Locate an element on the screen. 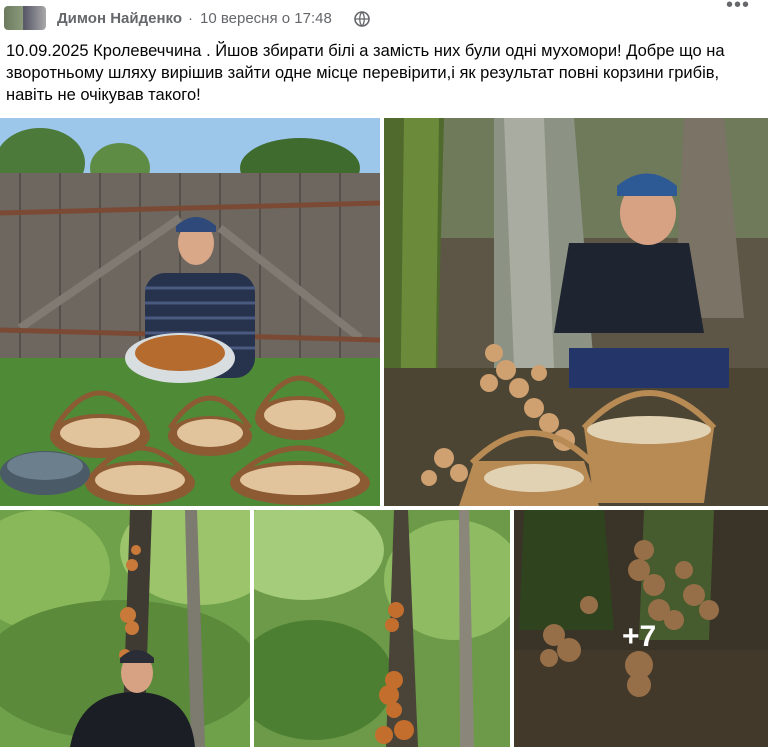 The width and height of the screenshot is (768, 747). photo-tile-5: +7 is located at coordinates (641, 628).